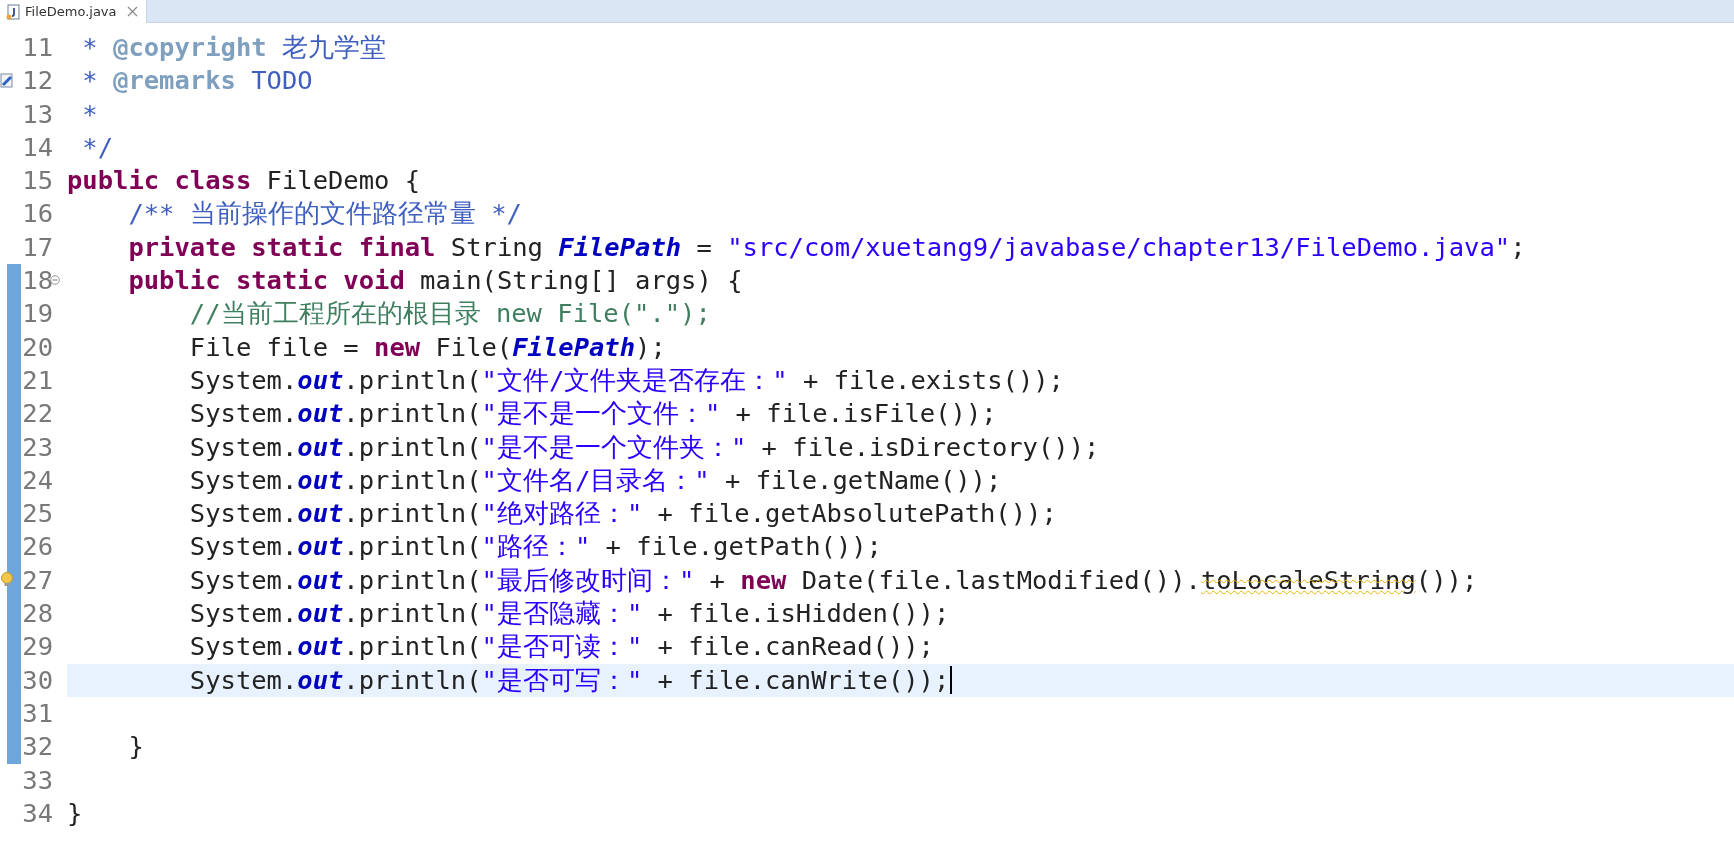 This screenshot has height=845, width=1734. I want to click on code-line: * @copyright 老九学堂, so click(233, 47).